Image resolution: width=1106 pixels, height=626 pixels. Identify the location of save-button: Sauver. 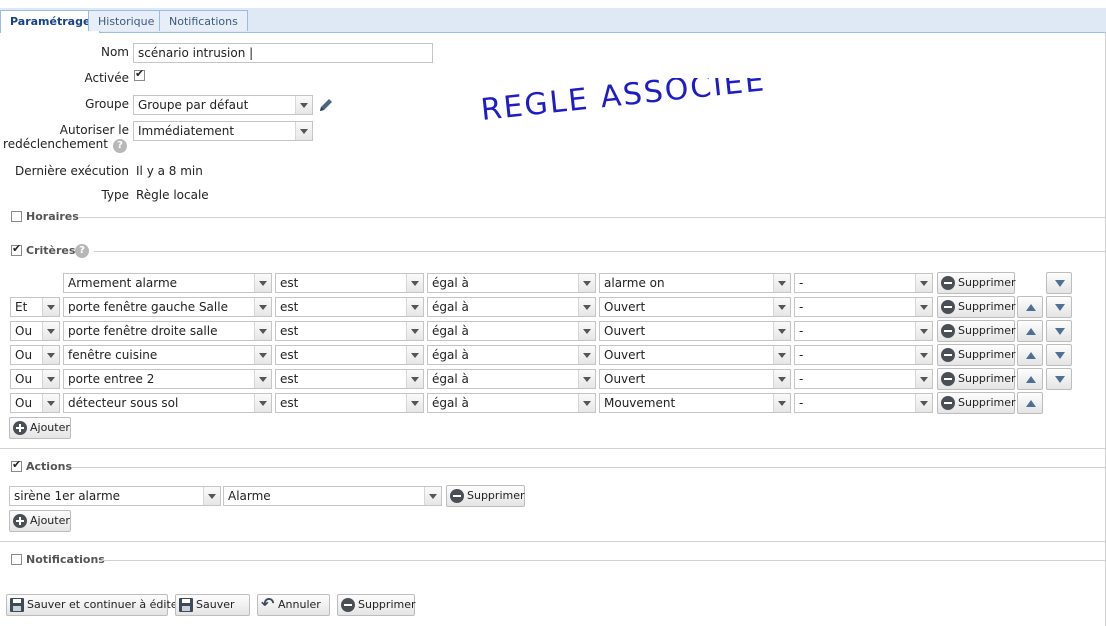
(212, 605).